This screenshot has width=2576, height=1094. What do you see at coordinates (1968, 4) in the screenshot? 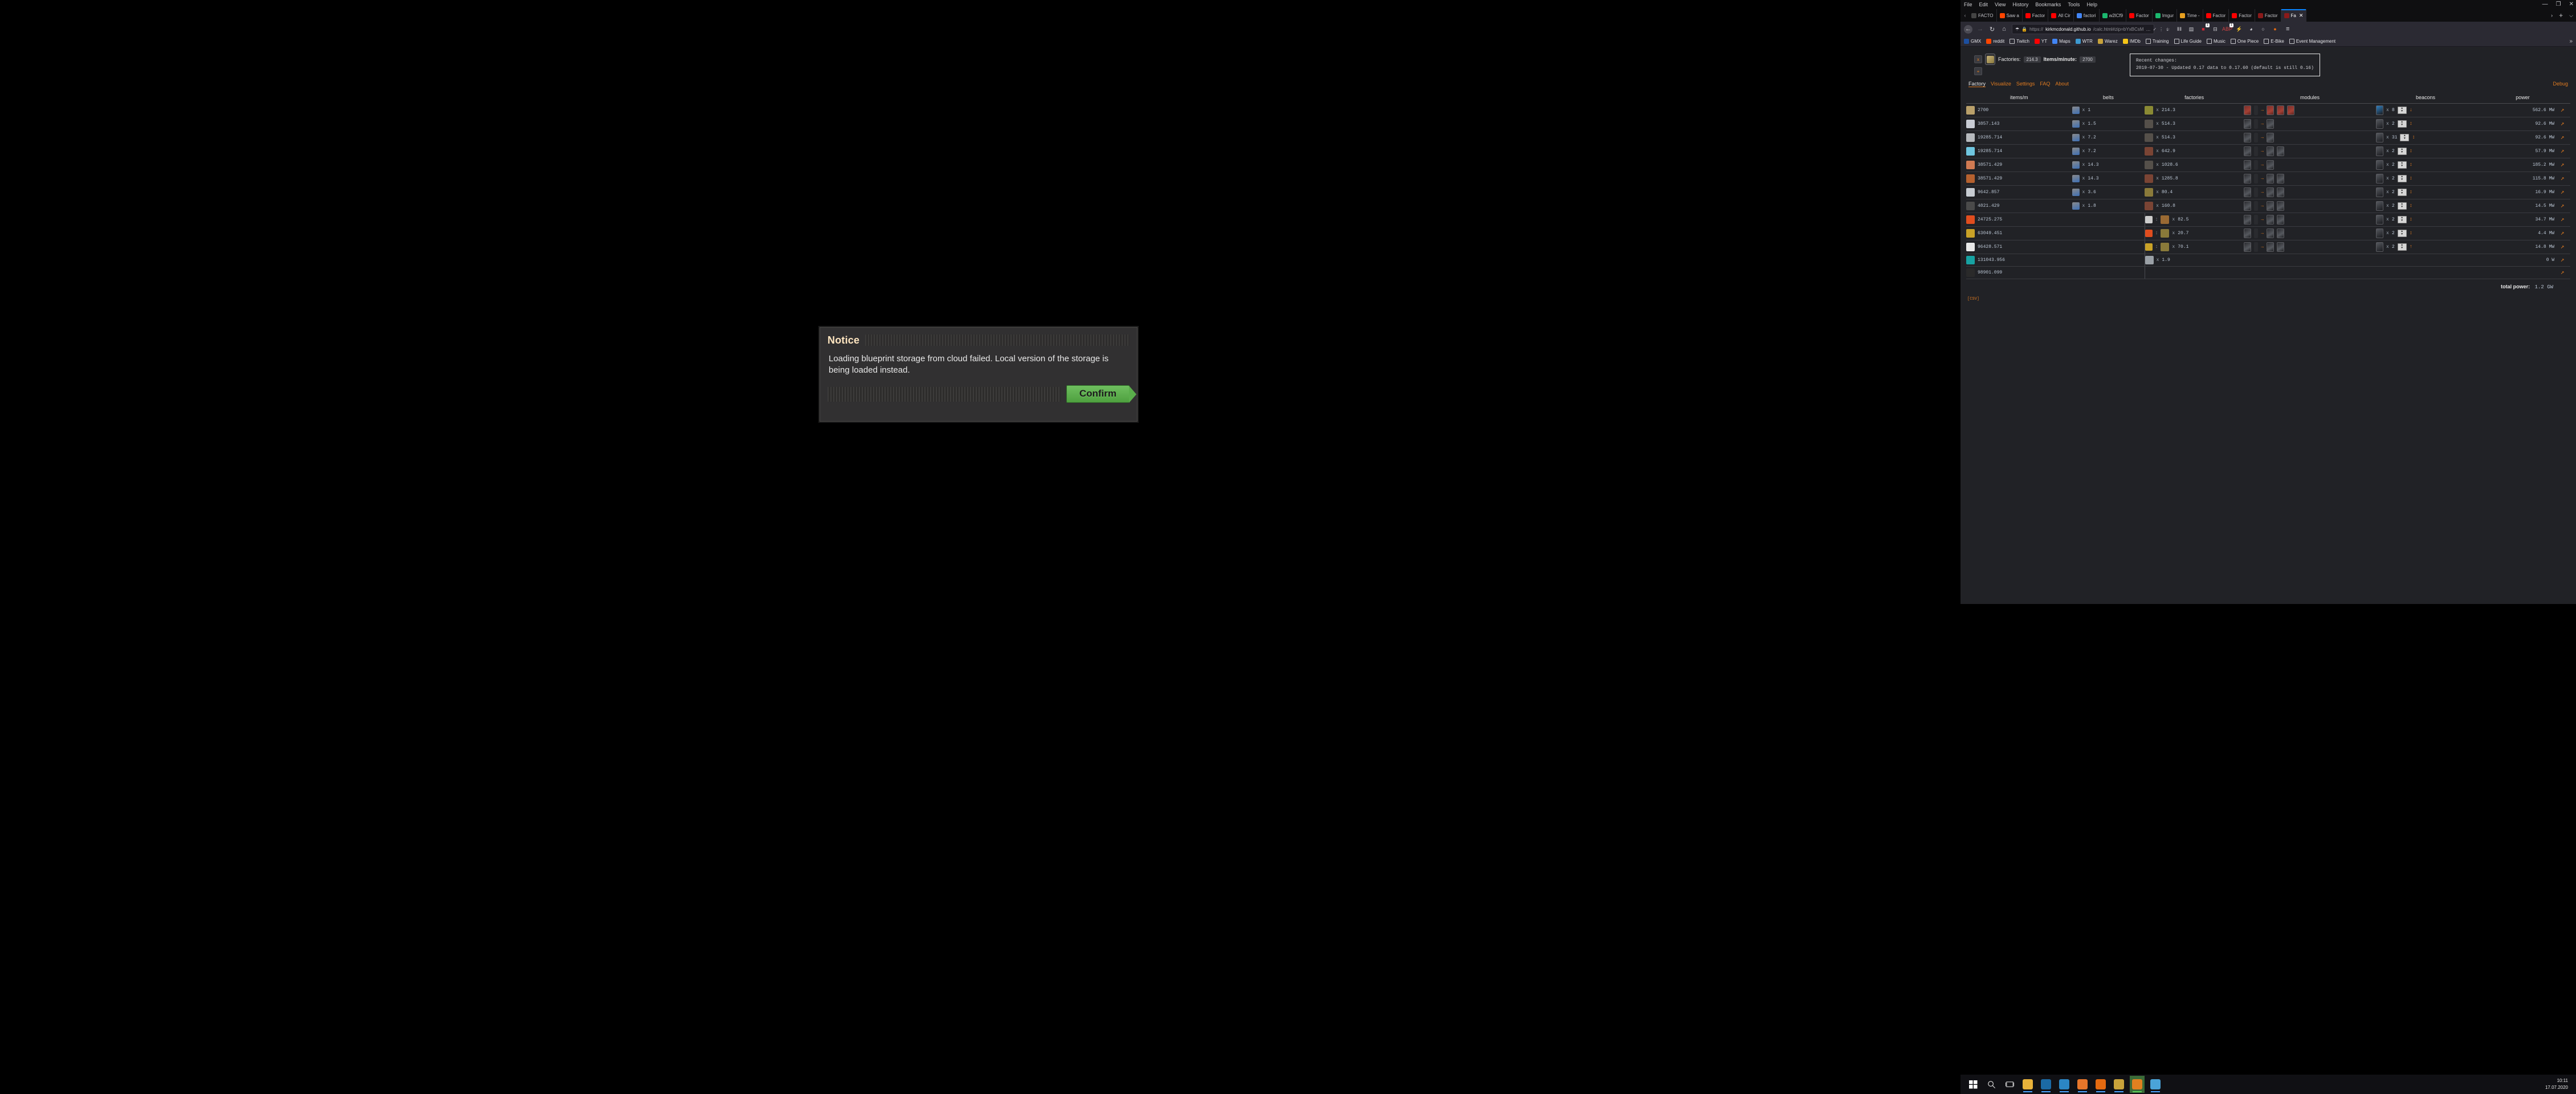
I see `menu-file: File` at bounding box center [1968, 4].